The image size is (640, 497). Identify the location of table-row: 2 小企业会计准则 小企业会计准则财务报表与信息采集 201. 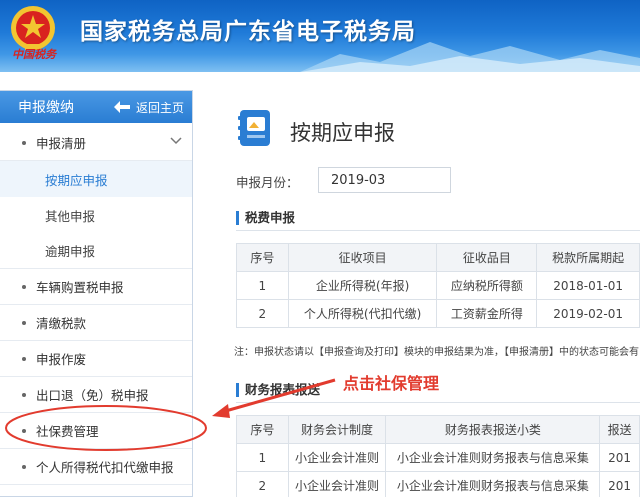
(438, 484).